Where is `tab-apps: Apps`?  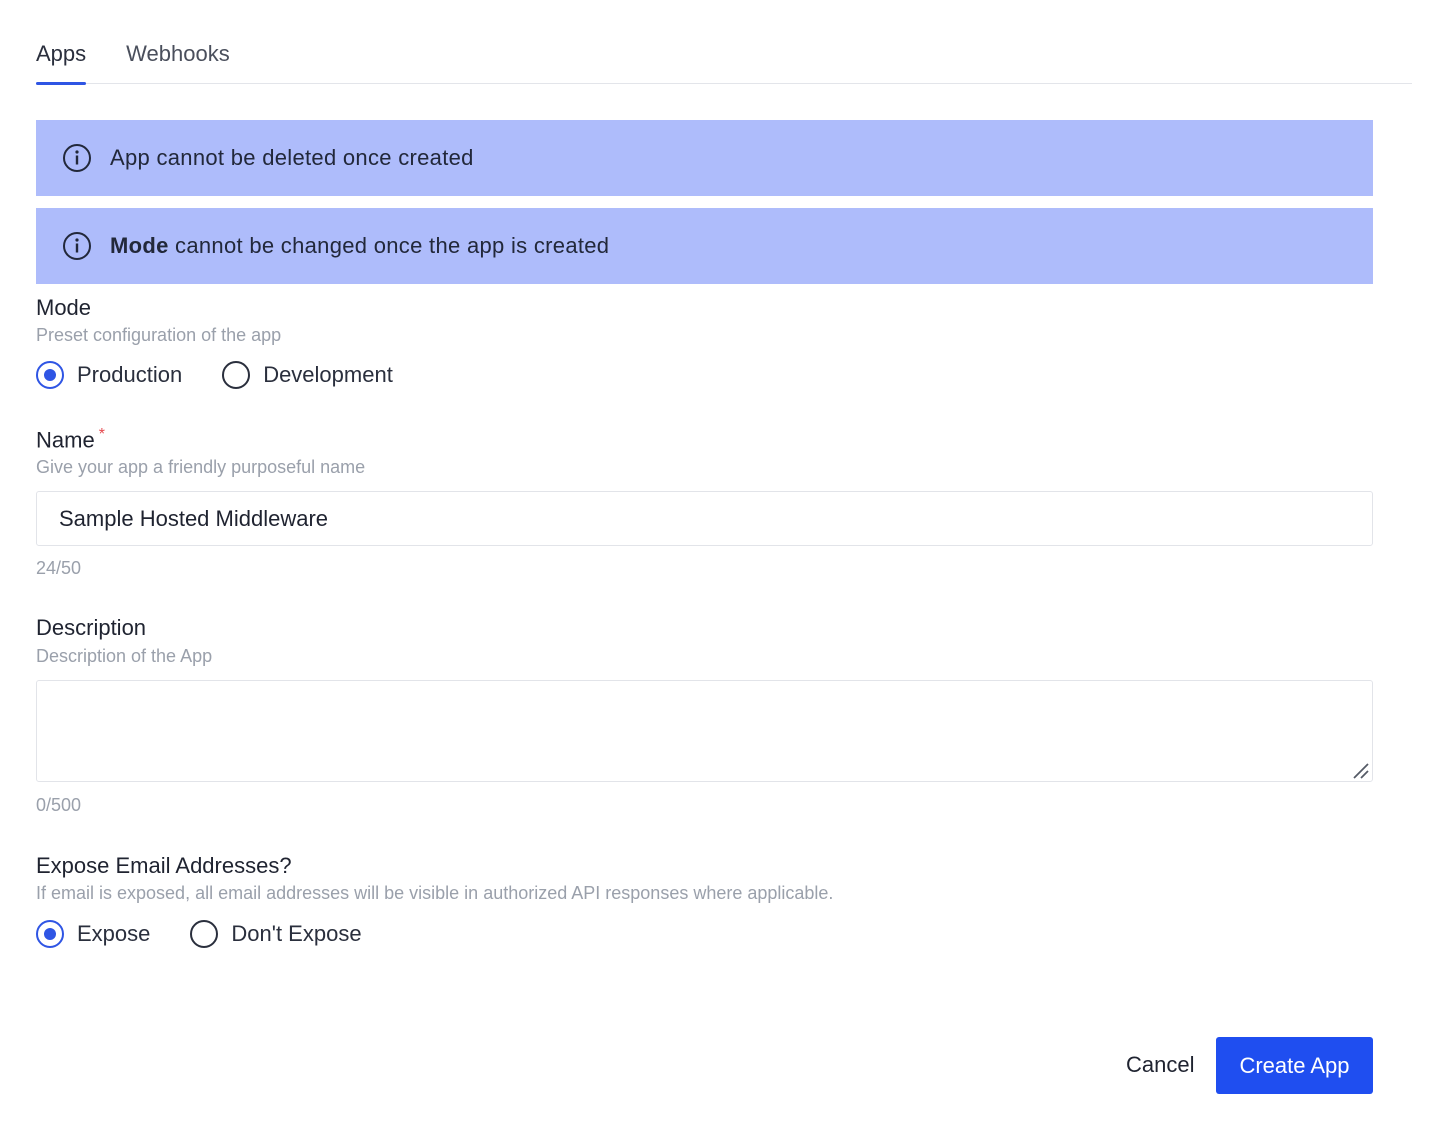 tab-apps: Apps is located at coordinates (61, 60).